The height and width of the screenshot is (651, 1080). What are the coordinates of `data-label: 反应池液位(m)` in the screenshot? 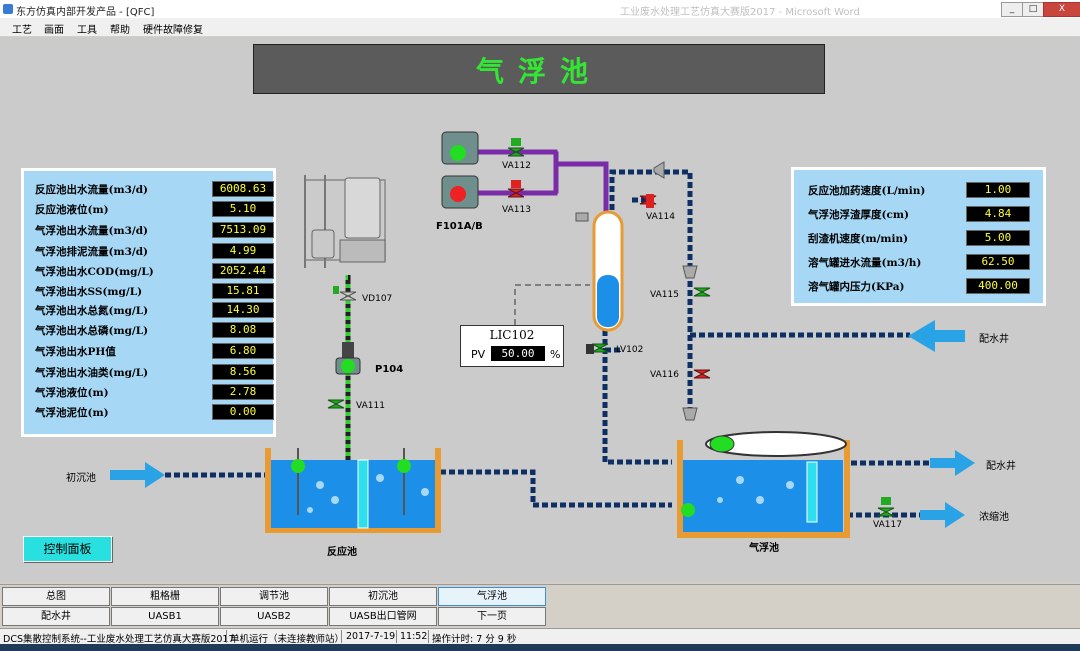 It's located at (72, 210).